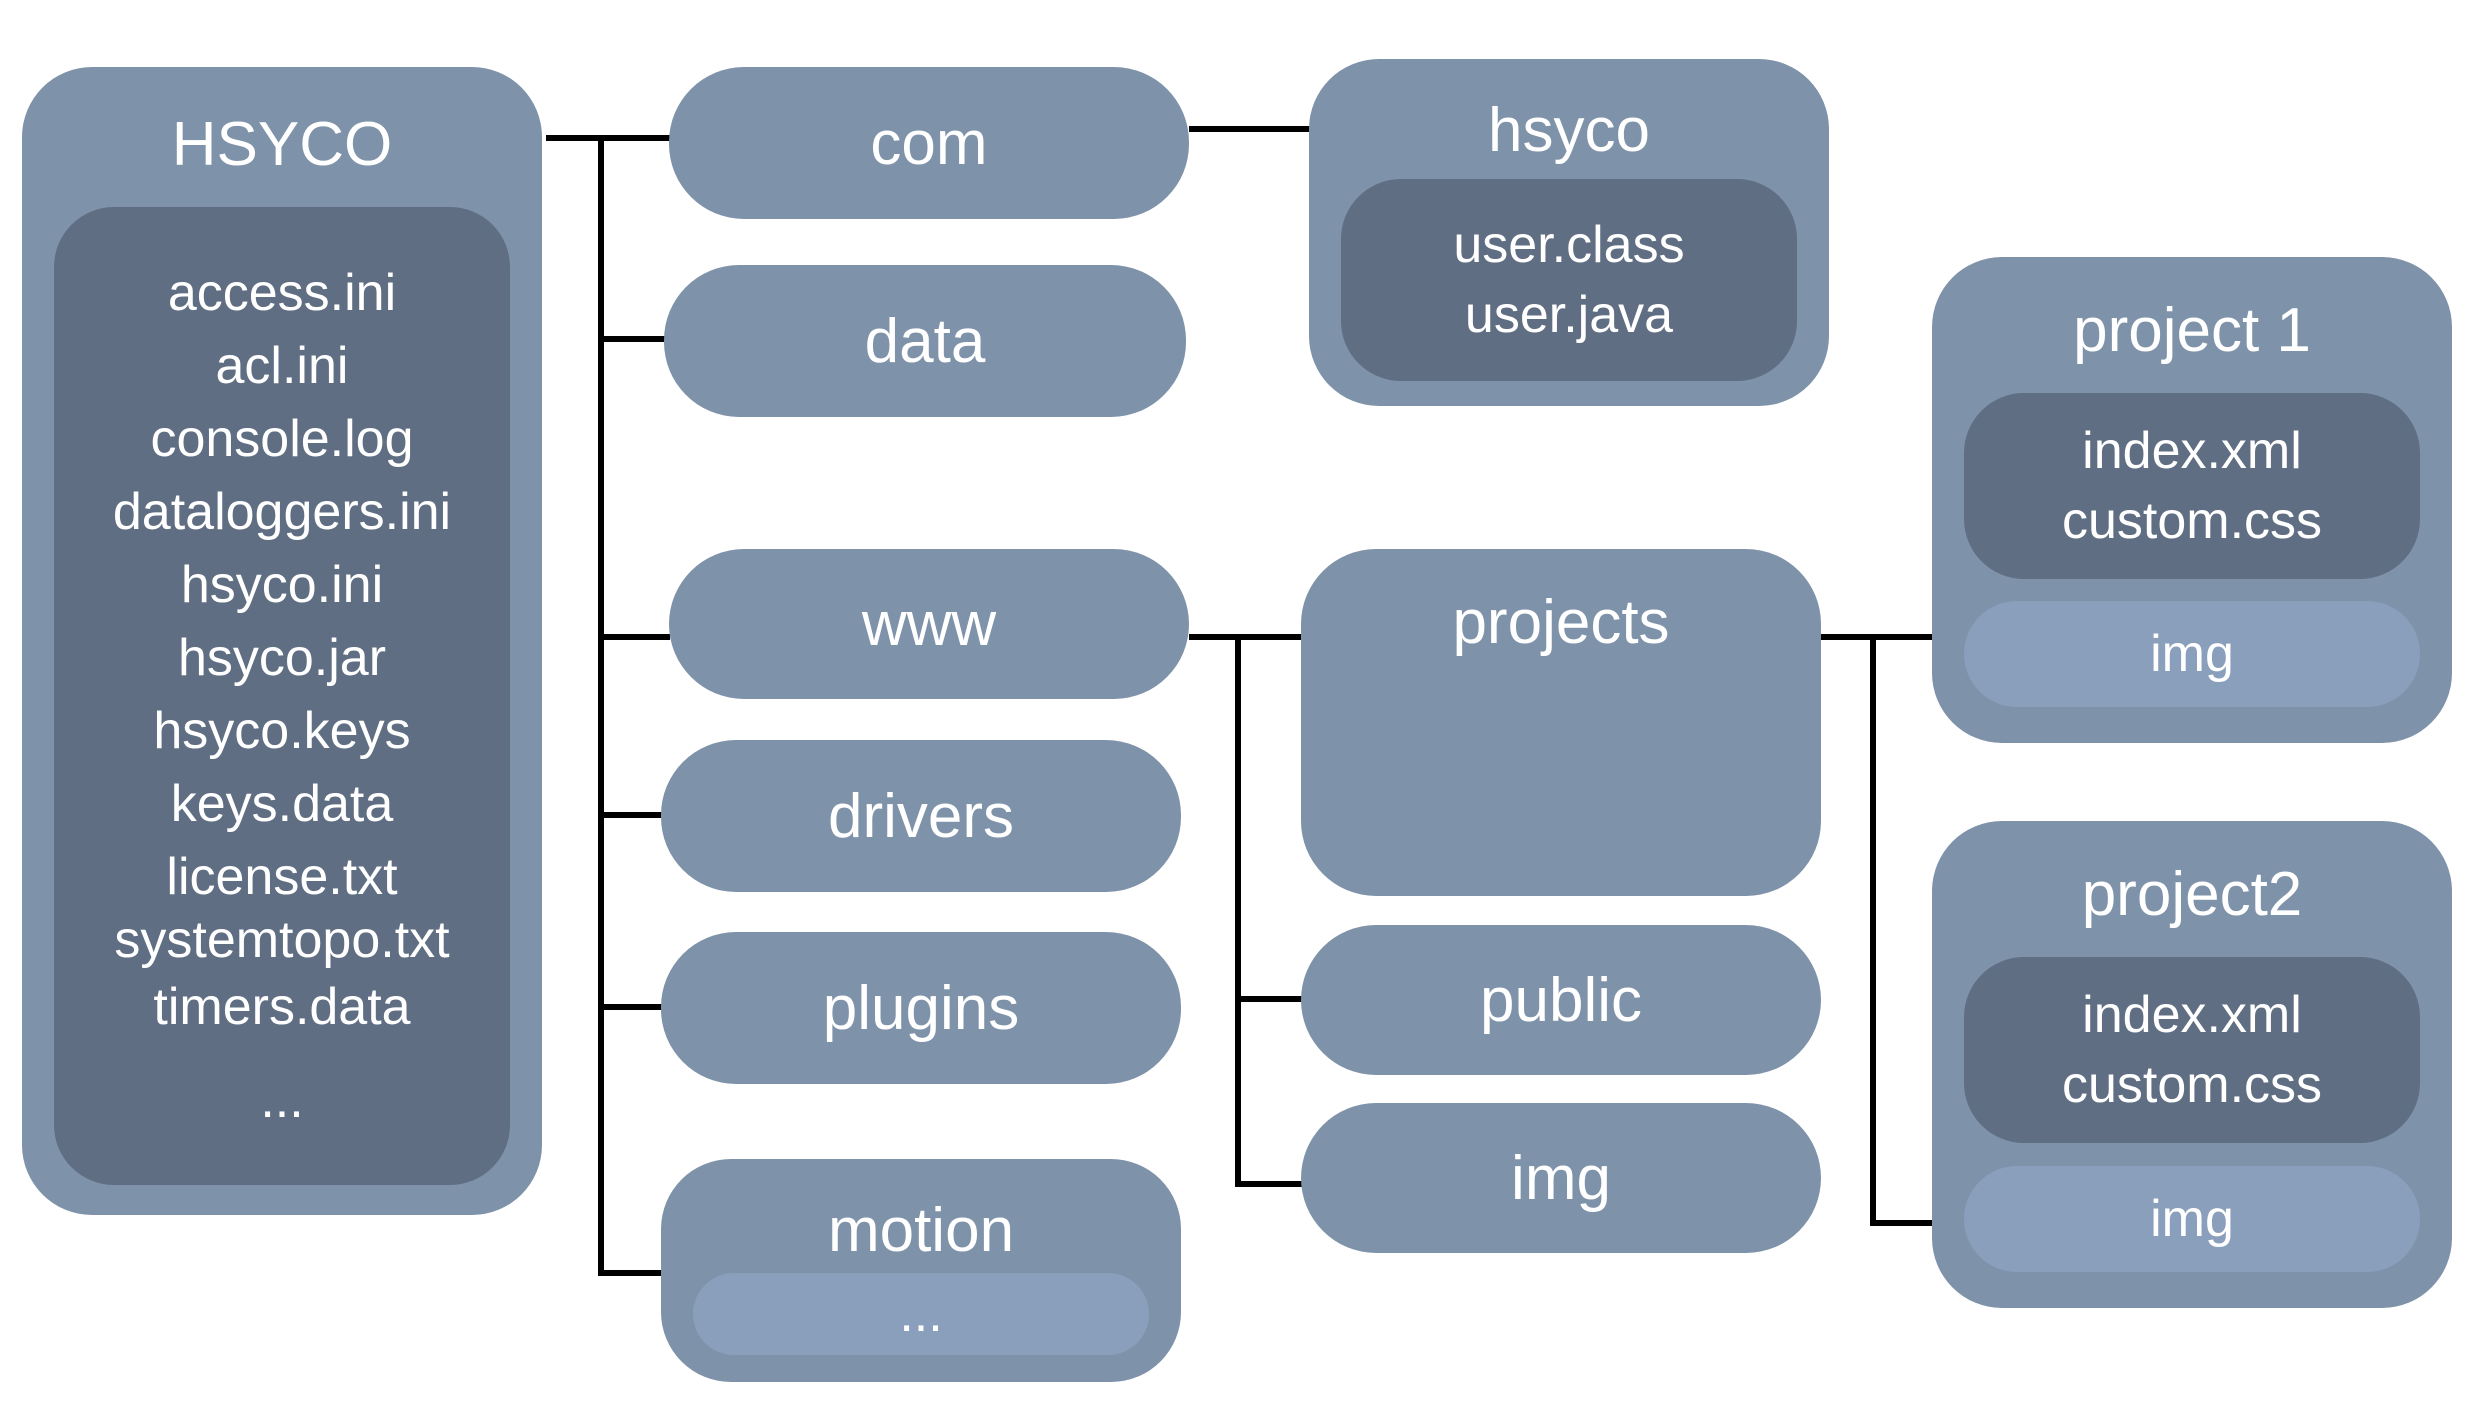 Image resolution: width=2470 pixels, height=1404 pixels. I want to click on root-folder-label: HSYCO, so click(282, 144).